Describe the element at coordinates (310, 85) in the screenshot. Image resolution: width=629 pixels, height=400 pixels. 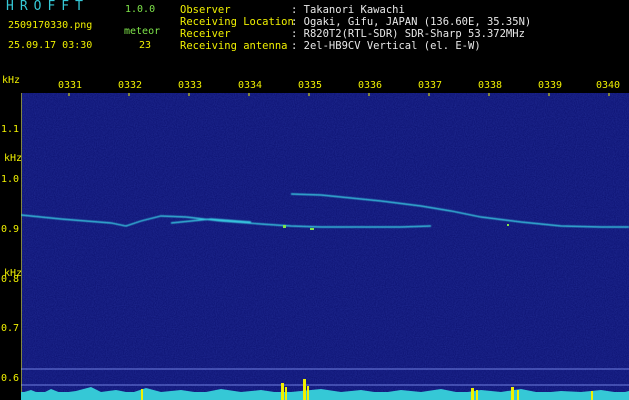
I see `x-tick: 0335` at that location.